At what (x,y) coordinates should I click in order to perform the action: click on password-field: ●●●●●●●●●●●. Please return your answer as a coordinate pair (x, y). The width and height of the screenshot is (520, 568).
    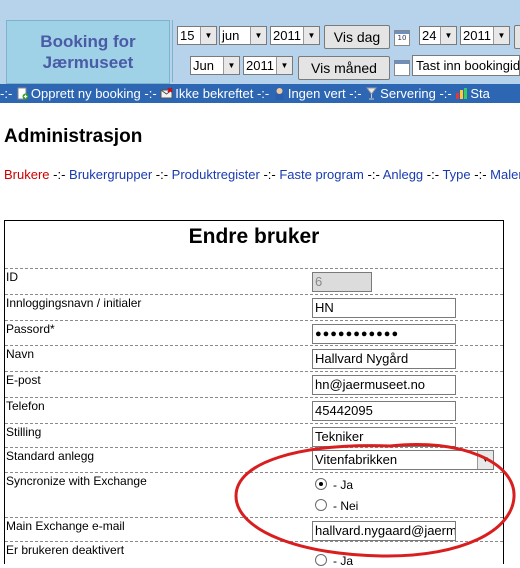
    Looking at the image, I should click on (384, 334).